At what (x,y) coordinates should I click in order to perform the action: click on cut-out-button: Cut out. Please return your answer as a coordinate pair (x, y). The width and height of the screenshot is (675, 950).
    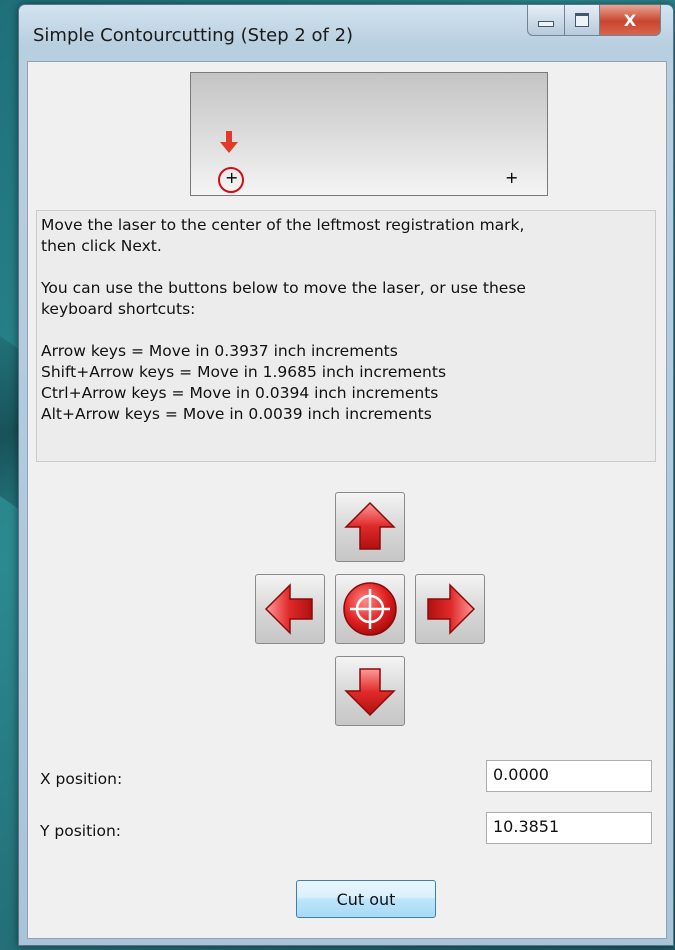
    Looking at the image, I should click on (366, 899).